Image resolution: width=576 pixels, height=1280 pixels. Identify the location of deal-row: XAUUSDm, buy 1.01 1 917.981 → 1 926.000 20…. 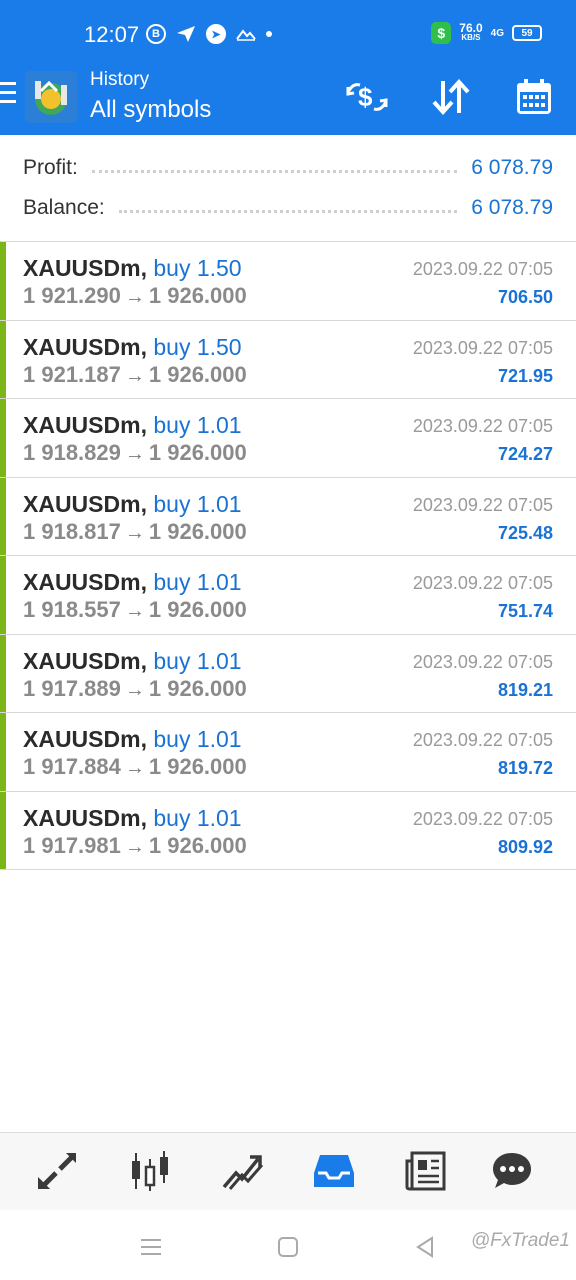
(288, 830).